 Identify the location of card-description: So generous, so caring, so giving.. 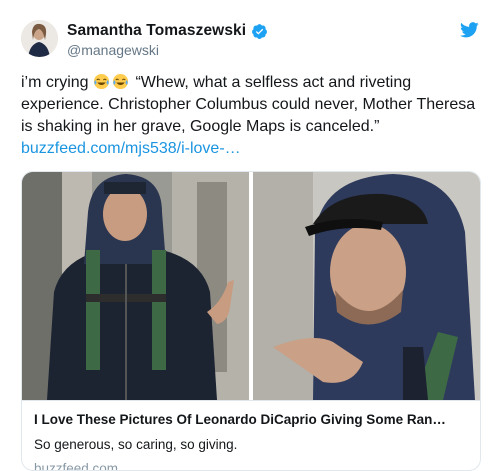
(136, 444).